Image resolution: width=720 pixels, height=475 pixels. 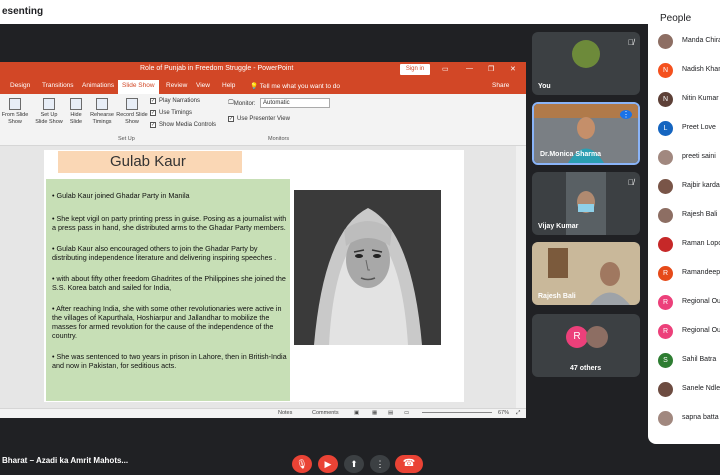 What do you see at coordinates (503, 413) in the screenshot?
I see `zoom-level: 67%` at bounding box center [503, 413].